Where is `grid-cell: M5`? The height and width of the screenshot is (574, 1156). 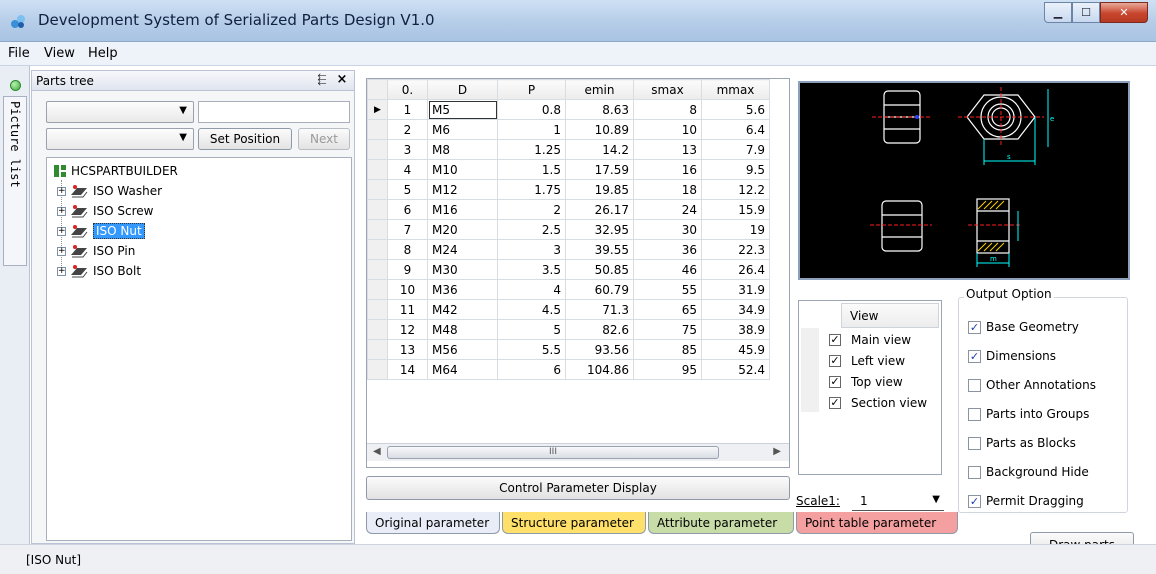
grid-cell: M5 is located at coordinates (462, 109).